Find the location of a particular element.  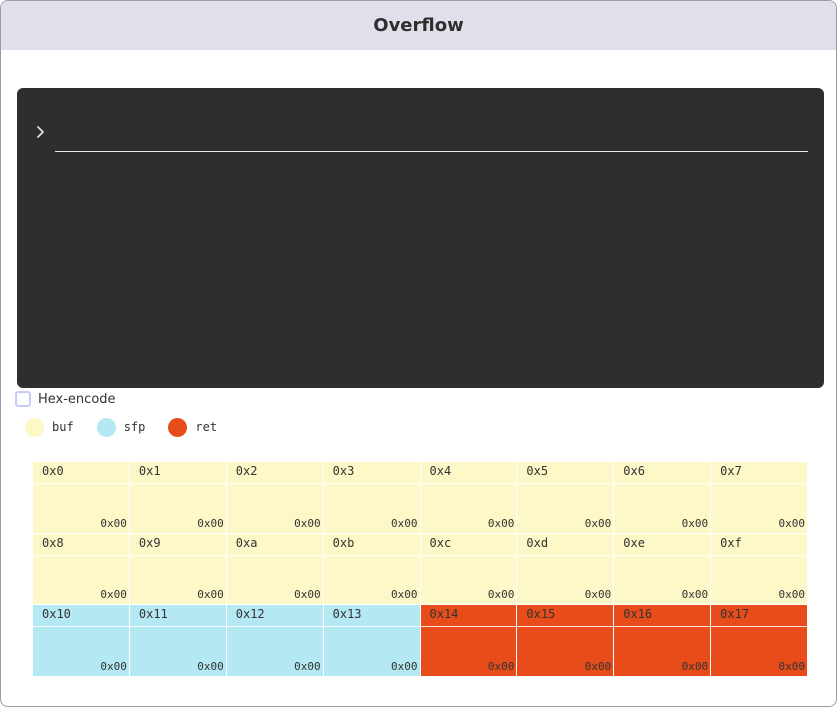

memory-address: 0x12 is located at coordinates (250, 614).